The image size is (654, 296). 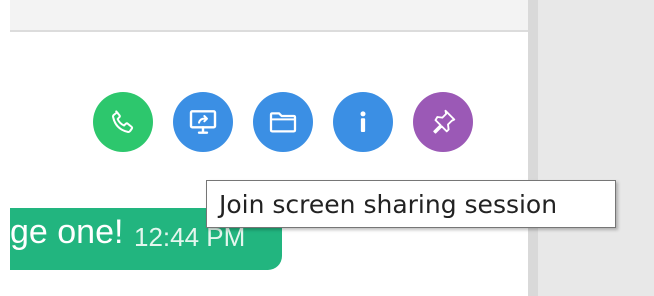 What do you see at coordinates (411, 204) in the screenshot?
I see `screen-share-tooltip: Join screen sharing session` at bounding box center [411, 204].